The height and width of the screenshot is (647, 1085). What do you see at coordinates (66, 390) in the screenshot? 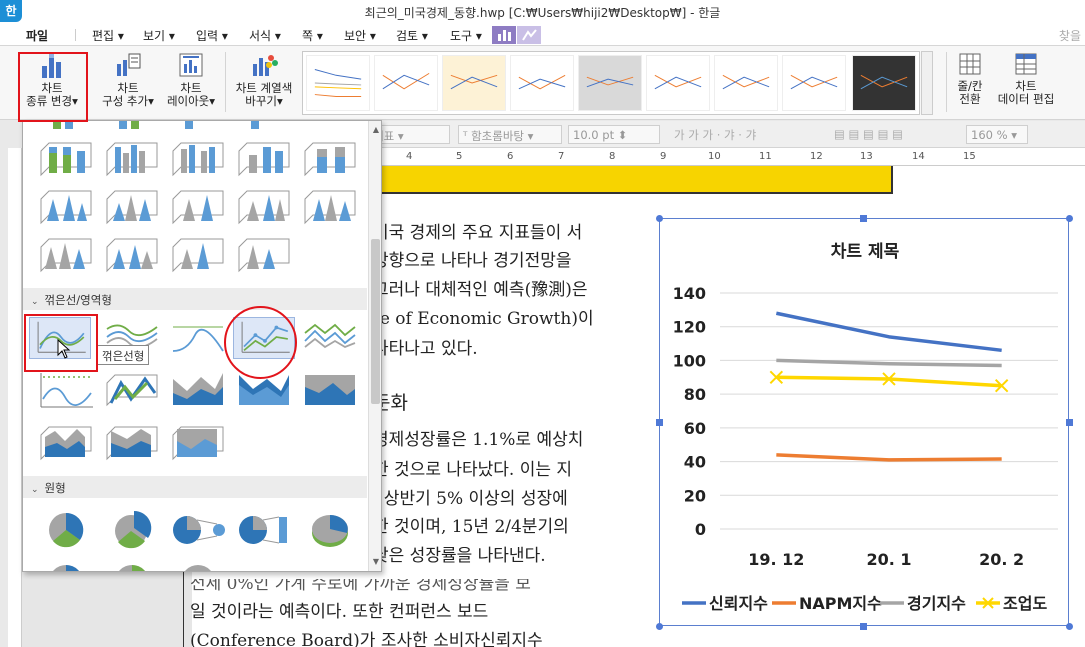
I see `chart-line-100-markers` at bounding box center [66, 390].